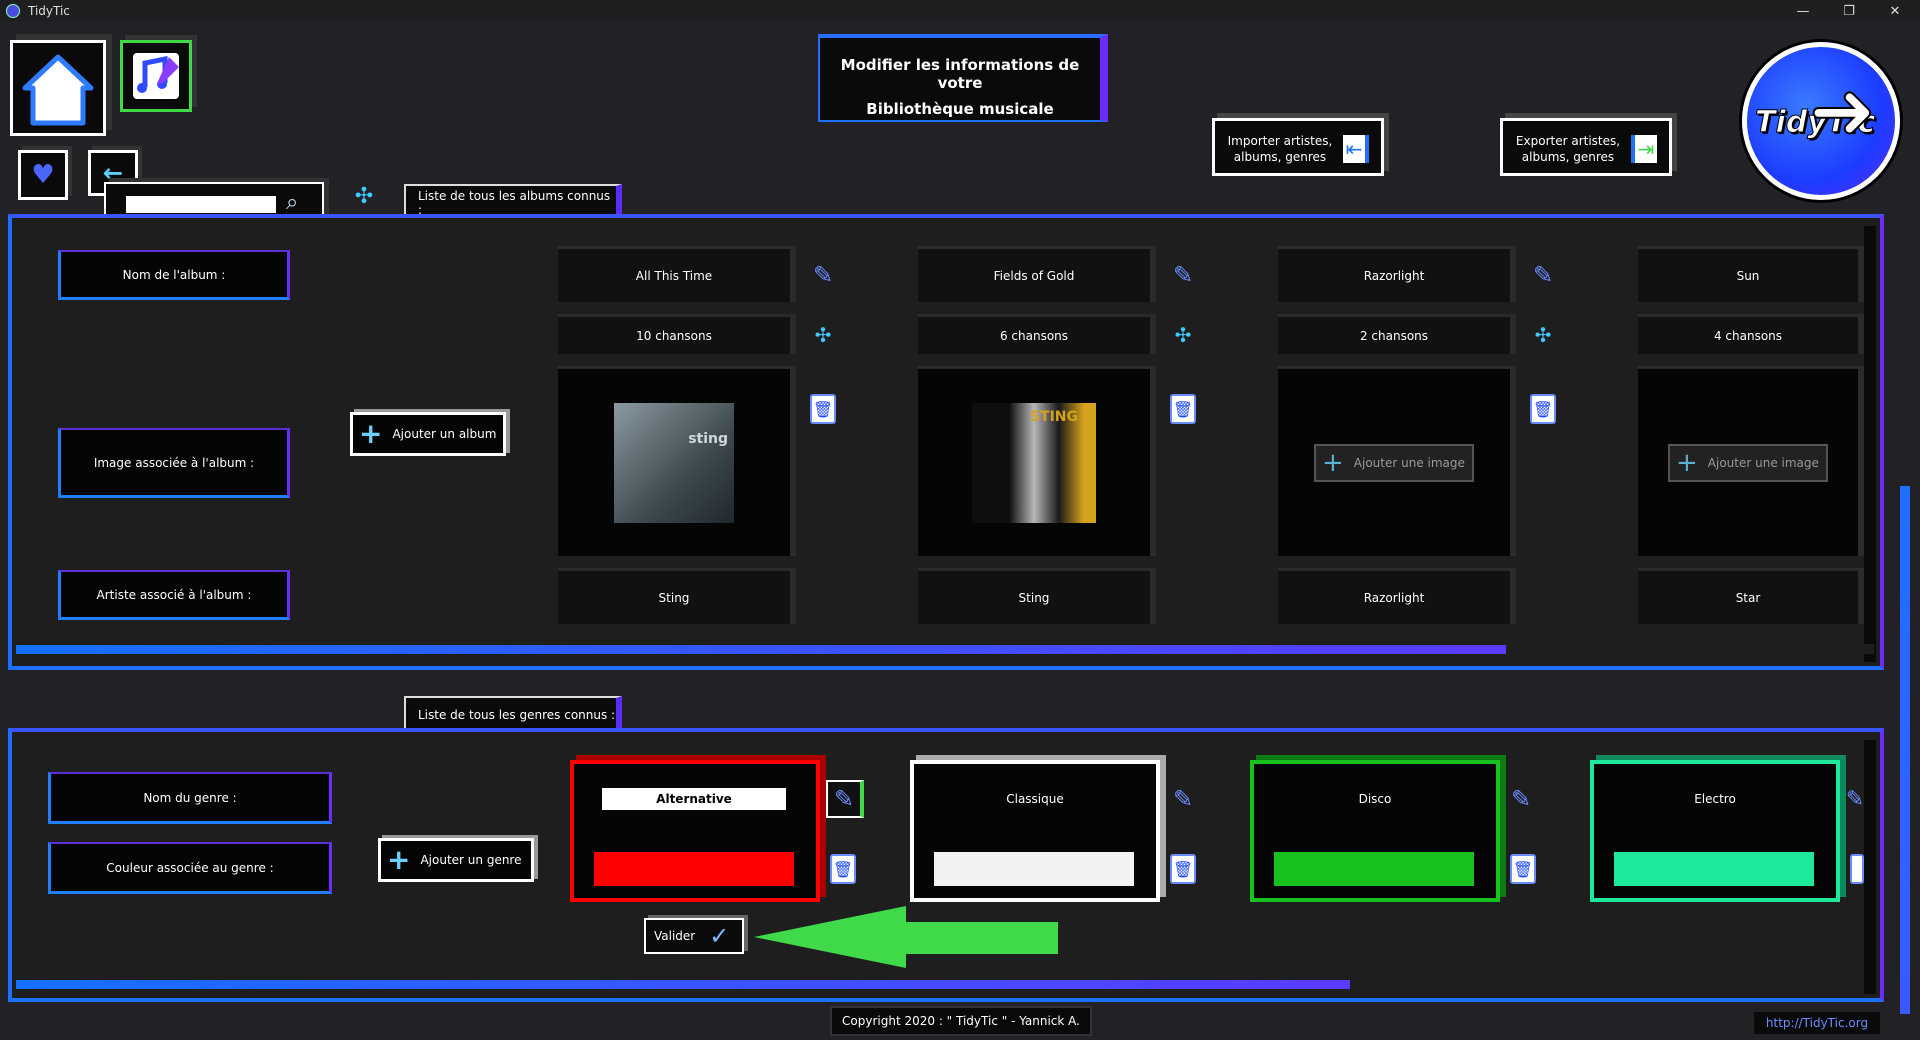 This screenshot has width=1920, height=1040. What do you see at coordinates (1715, 831) in the screenshot?
I see `genre-card: Electro` at bounding box center [1715, 831].